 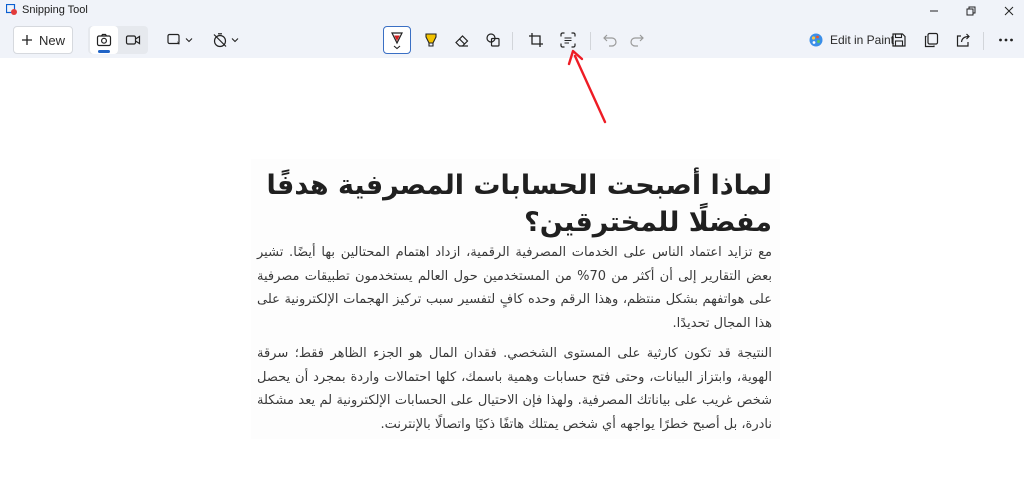 I want to click on screenshot-mode-button, so click(x=104, y=40).